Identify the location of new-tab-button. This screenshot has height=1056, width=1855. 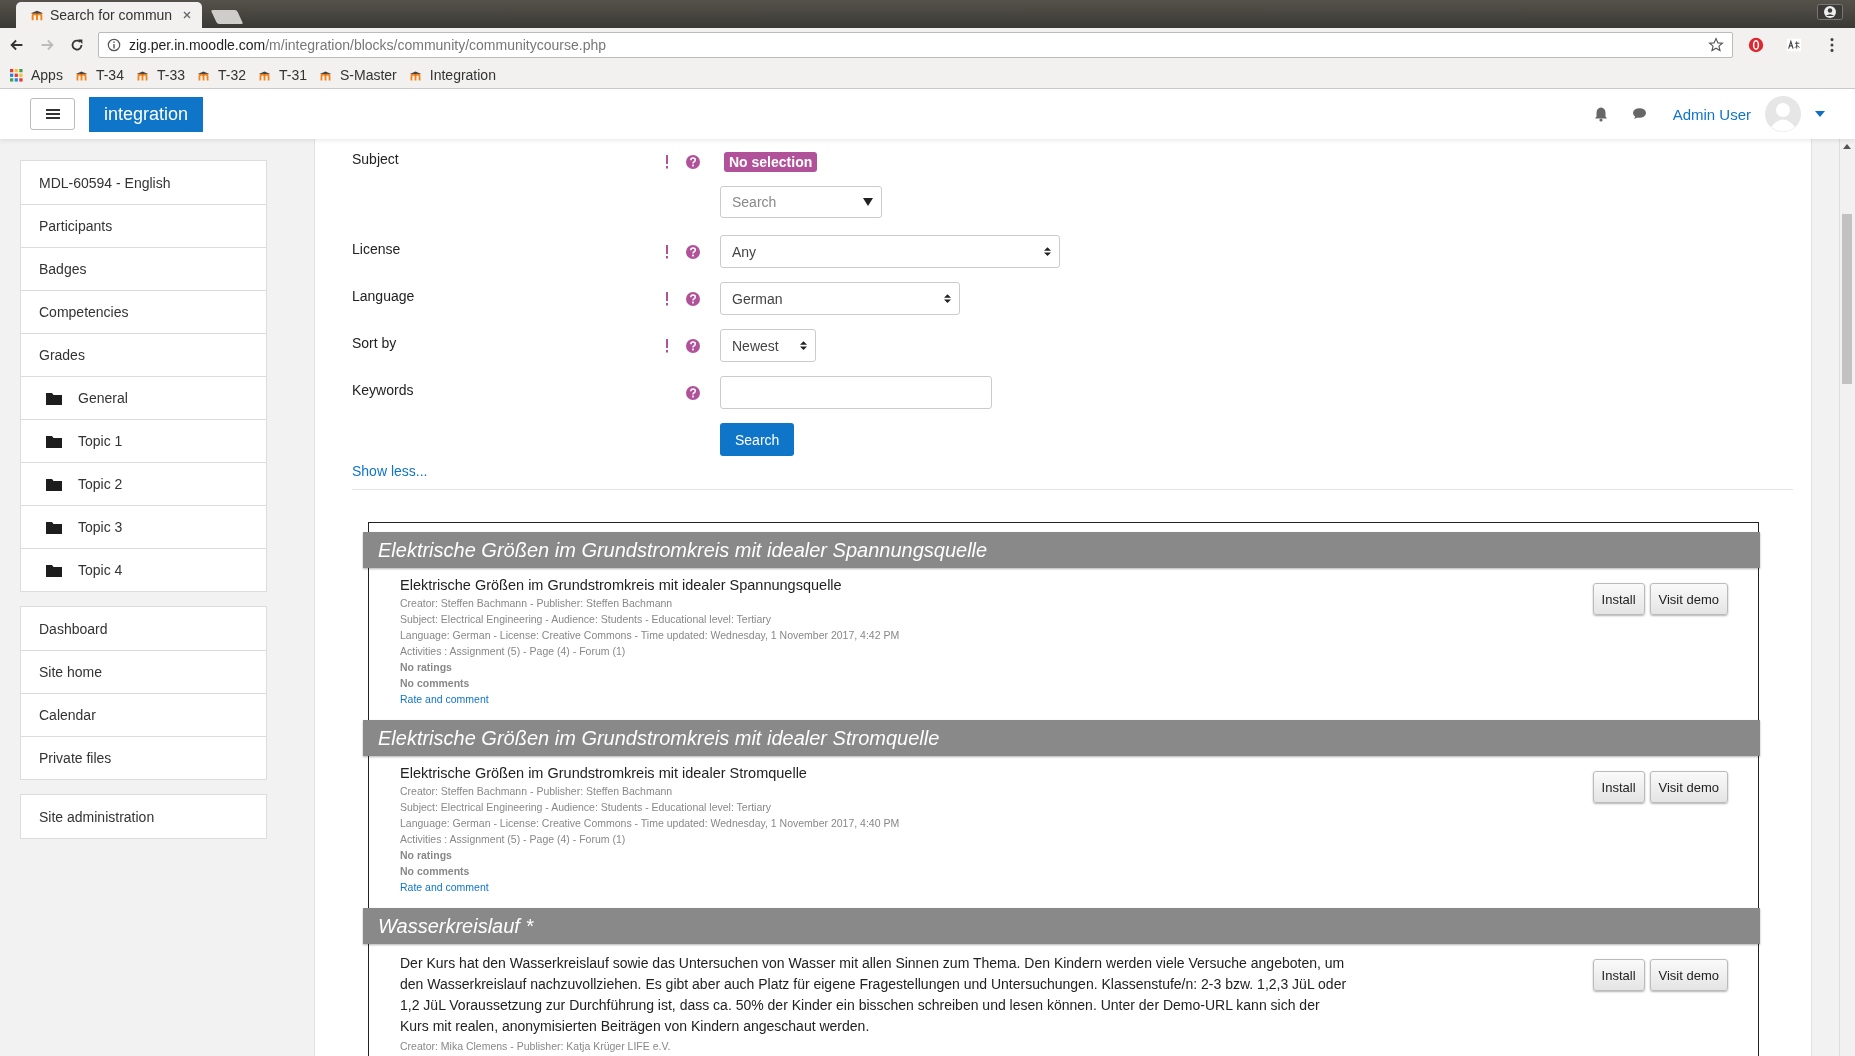
(227, 17).